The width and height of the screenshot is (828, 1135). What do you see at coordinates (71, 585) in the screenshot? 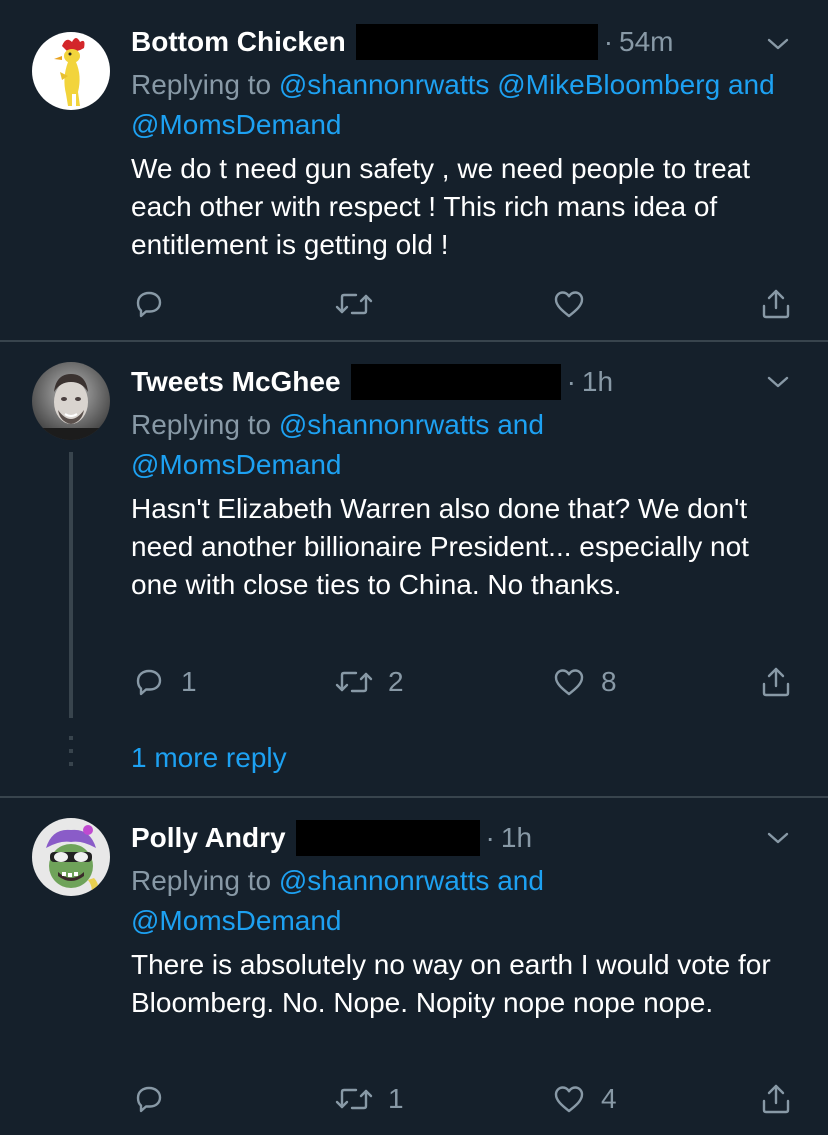
I see `thread-connector-line` at bounding box center [71, 585].